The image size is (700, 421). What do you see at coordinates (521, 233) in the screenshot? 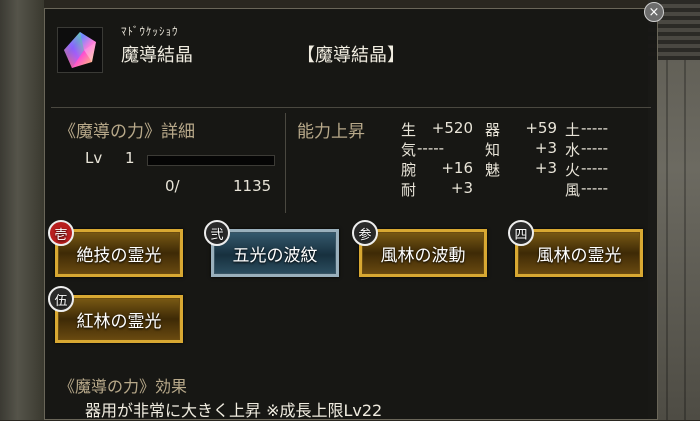
I see `skill-badge: 四` at bounding box center [521, 233].